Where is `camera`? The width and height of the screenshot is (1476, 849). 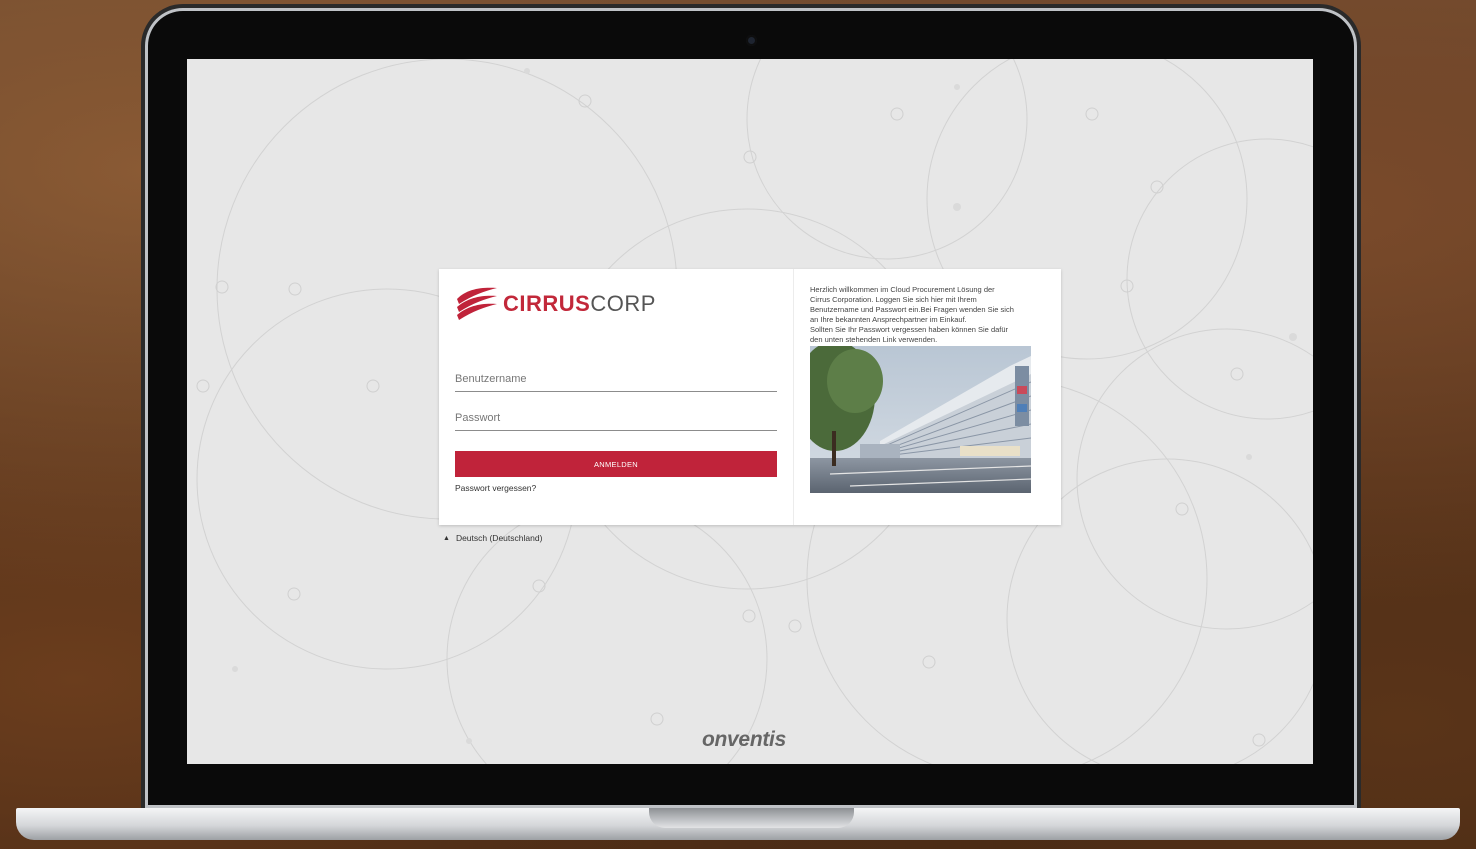
camera is located at coordinates (751, 40).